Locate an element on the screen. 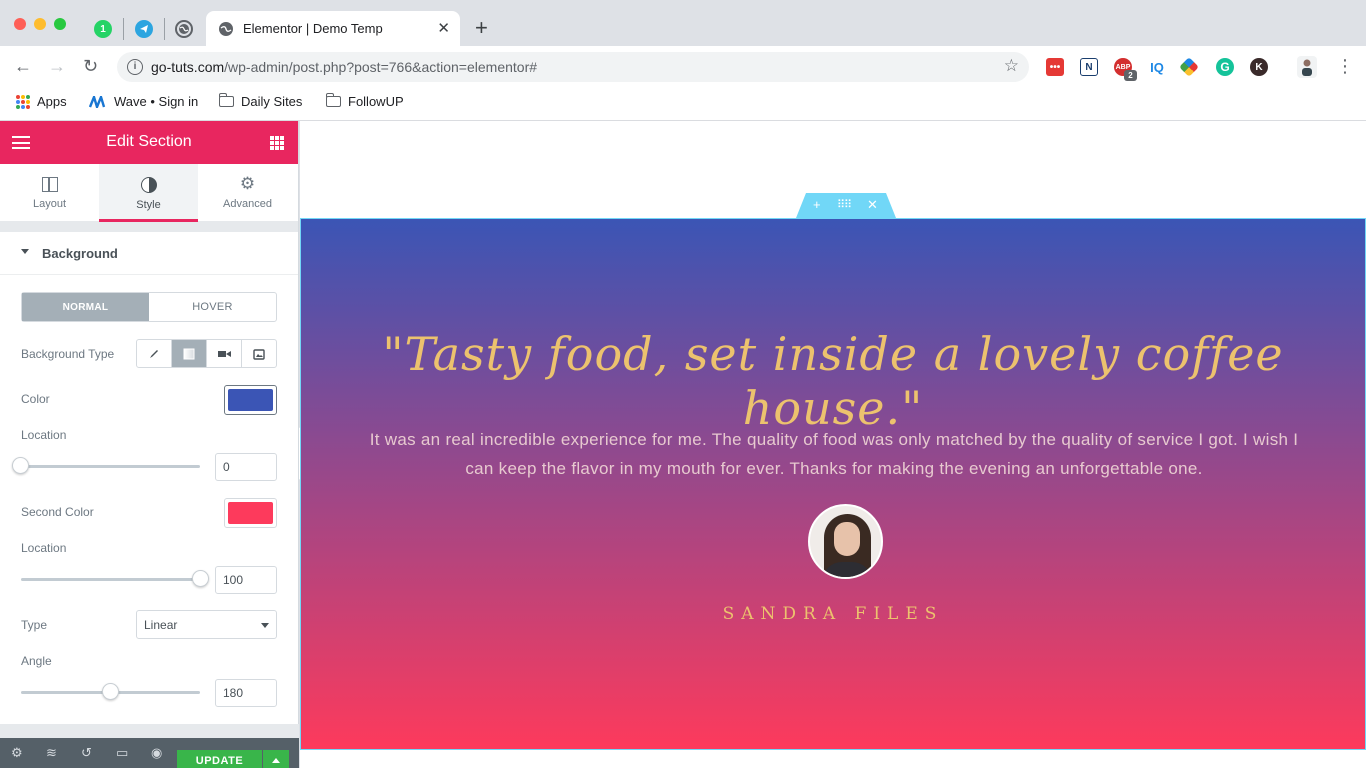 The image size is (1366, 768). type-label: Type is located at coordinates (34, 625).